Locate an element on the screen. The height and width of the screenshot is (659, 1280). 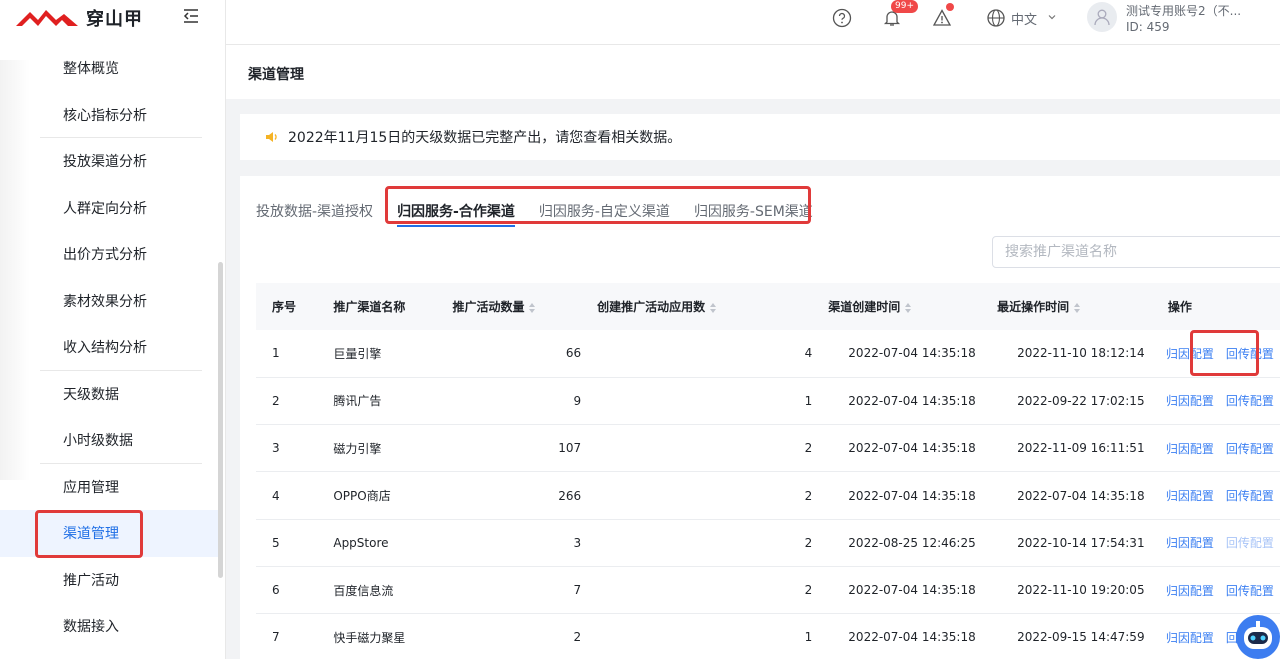
col-name: 推广渠道名称 is located at coordinates (369, 307).